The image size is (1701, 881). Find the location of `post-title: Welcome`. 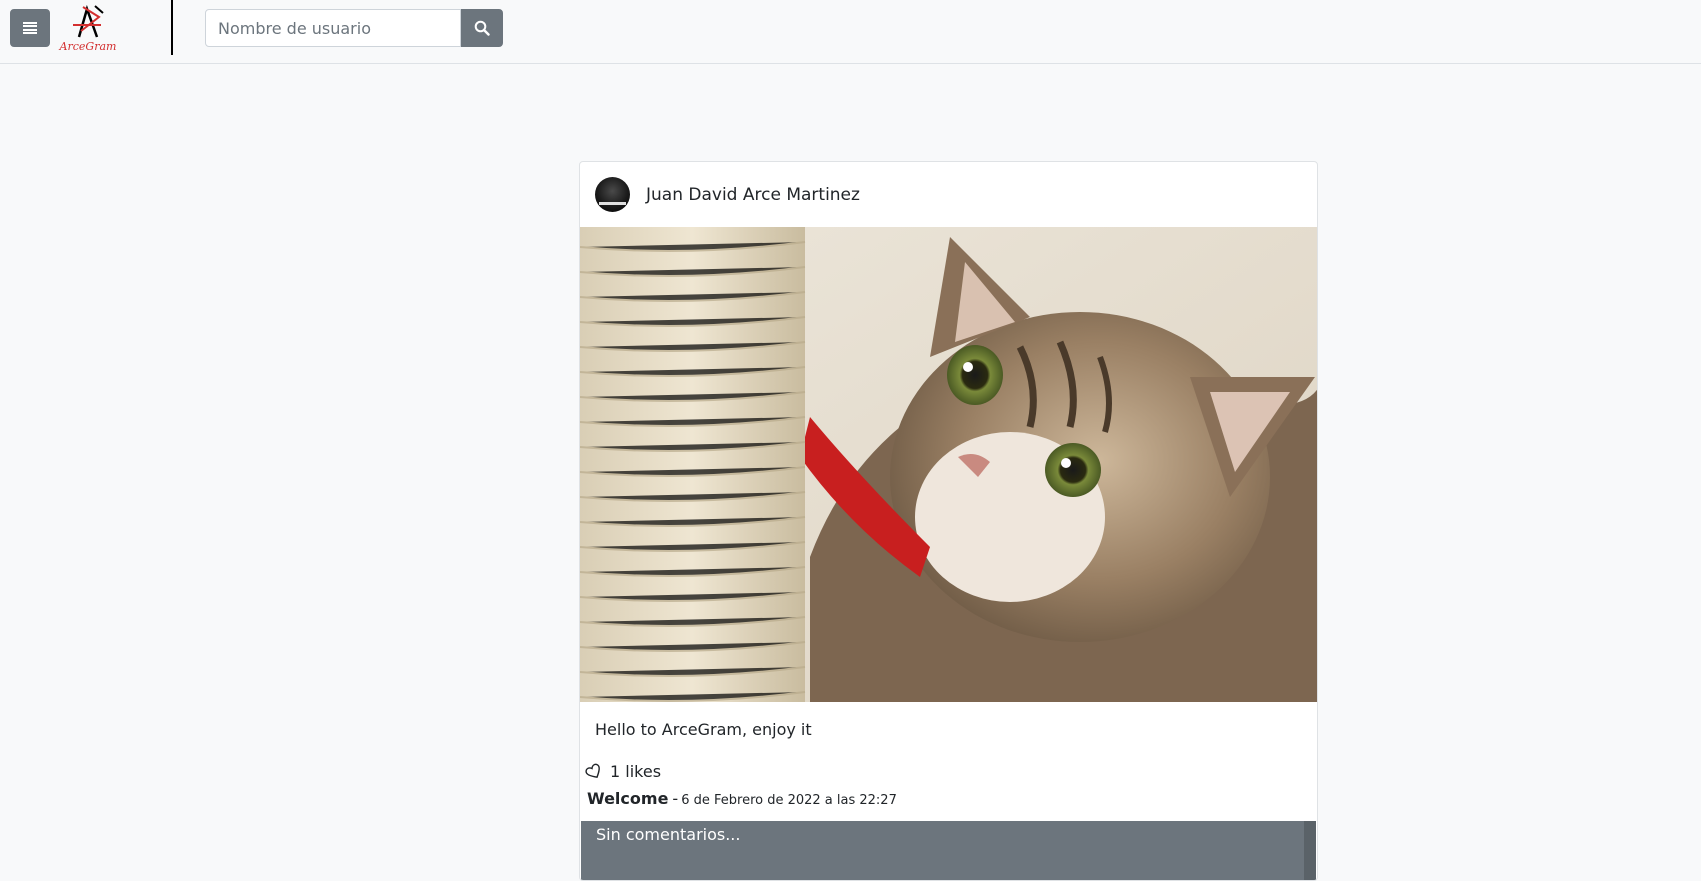

post-title: Welcome is located at coordinates (628, 798).